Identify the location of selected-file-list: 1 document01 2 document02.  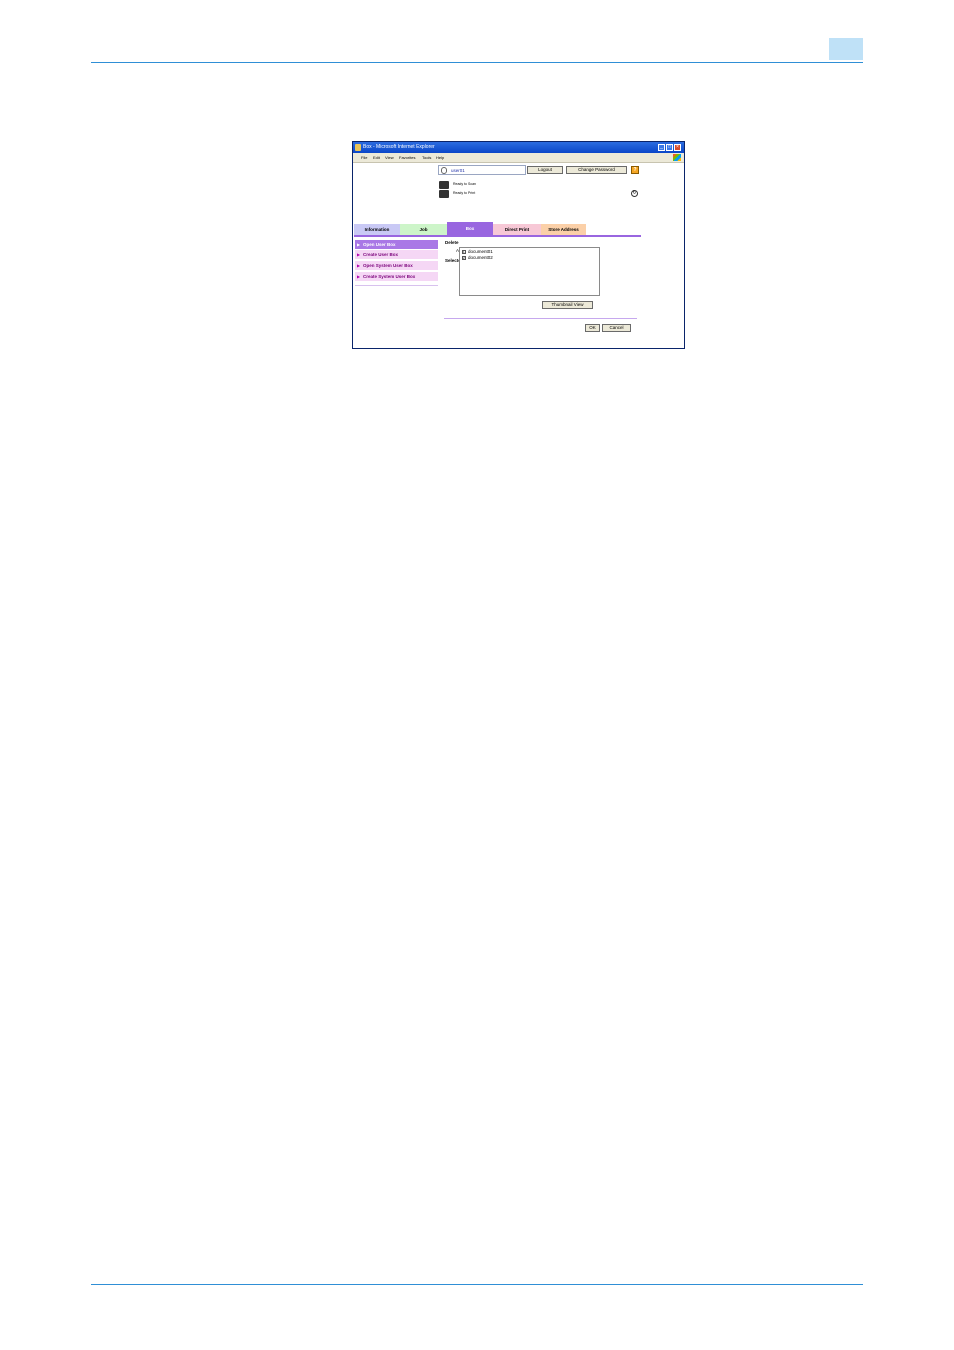
(529, 271).